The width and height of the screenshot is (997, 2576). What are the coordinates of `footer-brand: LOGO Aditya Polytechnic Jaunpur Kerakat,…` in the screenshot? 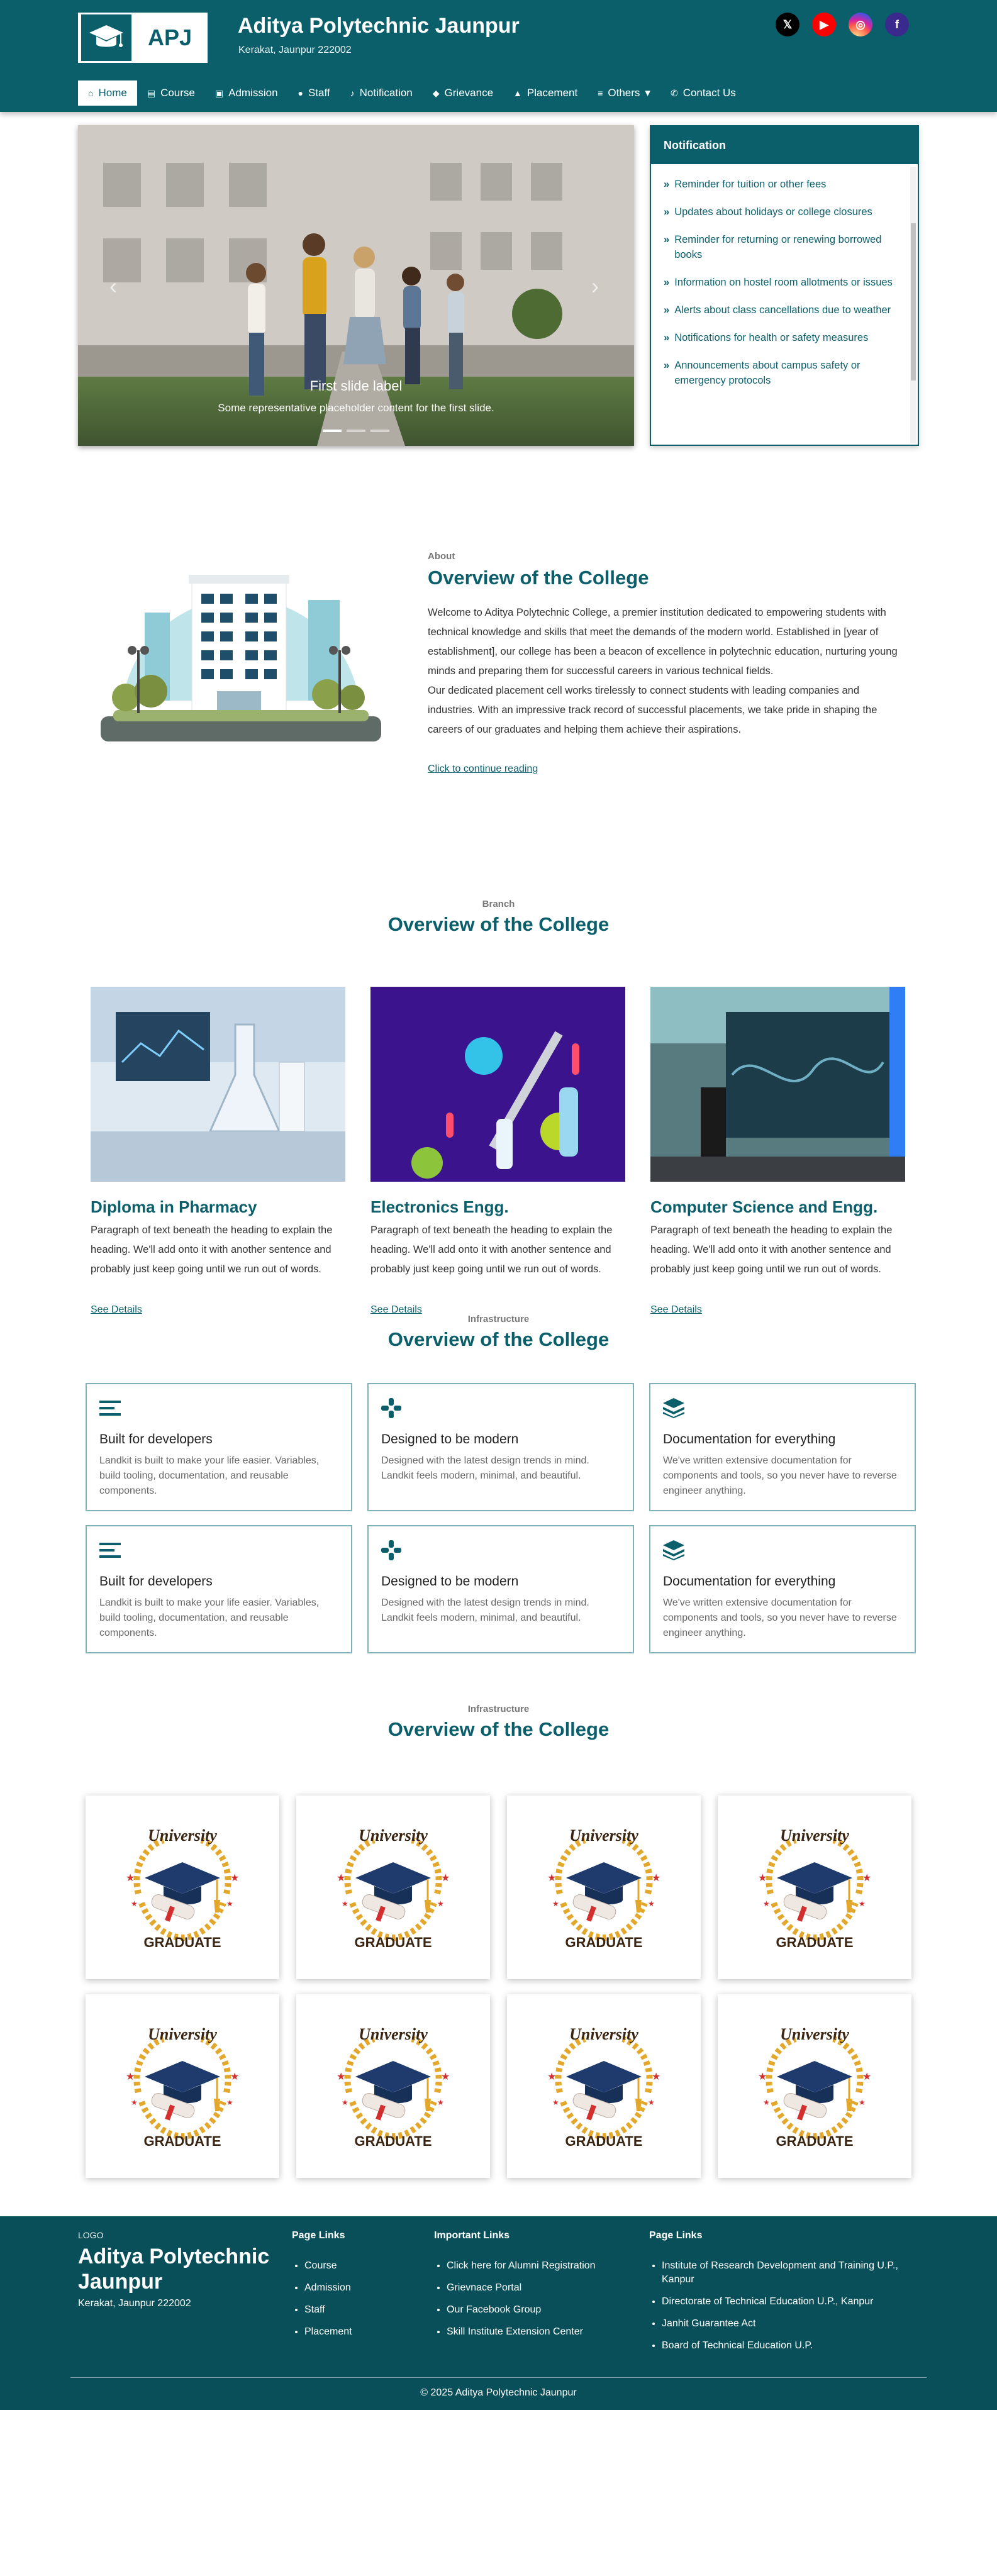 It's located at (185, 2269).